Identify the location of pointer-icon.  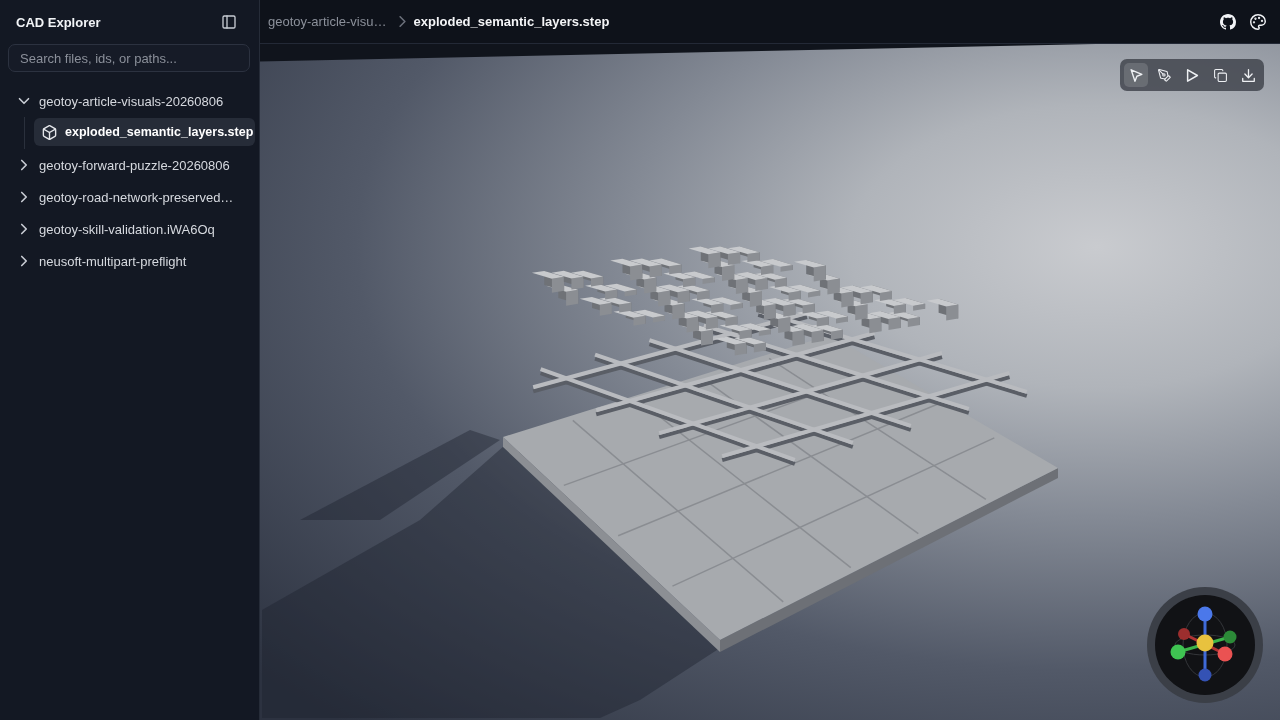
(1136, 75).